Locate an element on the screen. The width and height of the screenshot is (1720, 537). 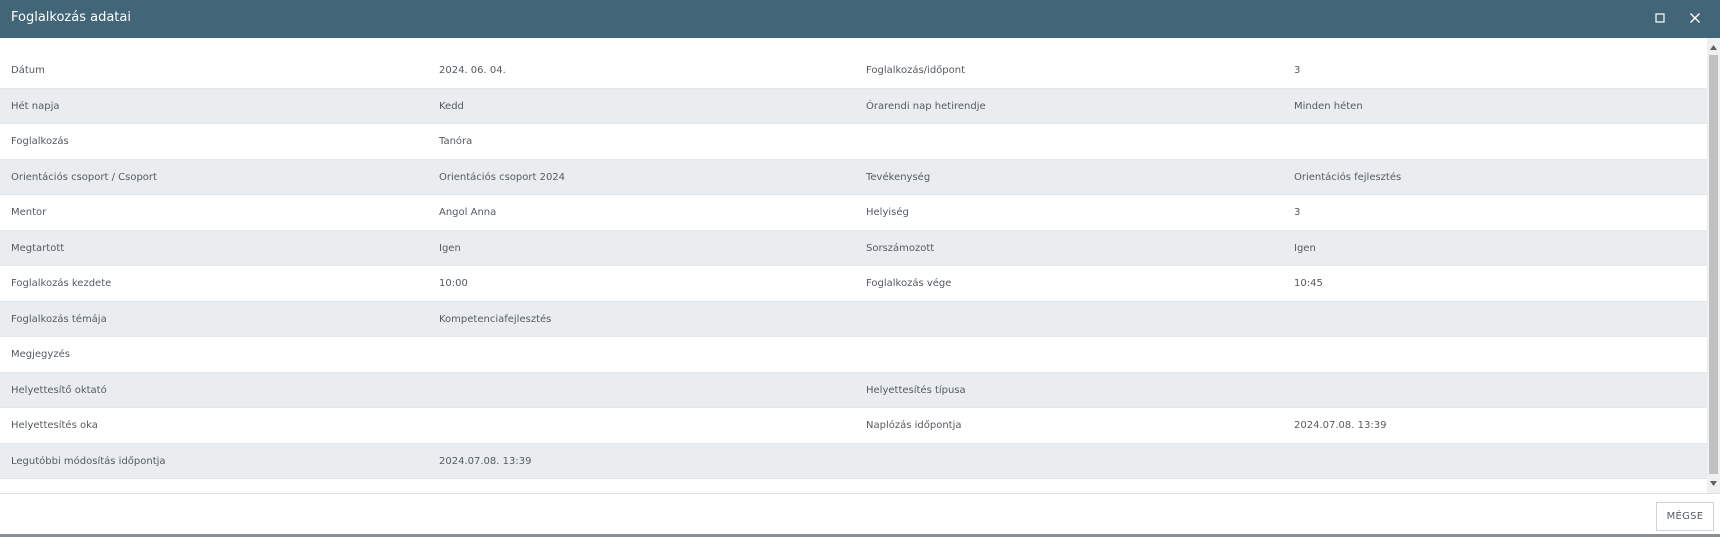
field-value: Orientációs csoport 2024 is located at coordinates (502, 177).